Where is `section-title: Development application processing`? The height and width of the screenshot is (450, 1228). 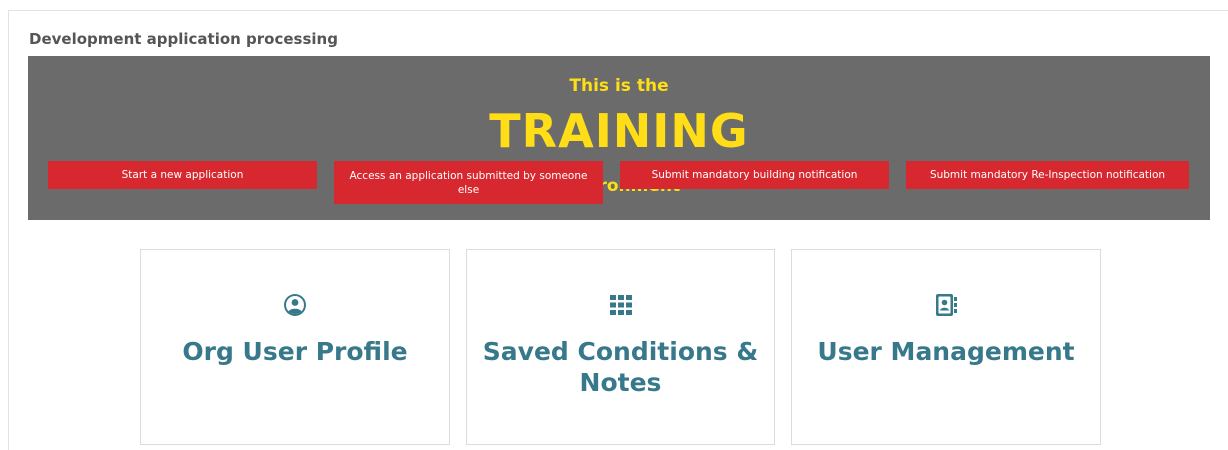
section-title: Development application processing is located at coordinates (183, 39).